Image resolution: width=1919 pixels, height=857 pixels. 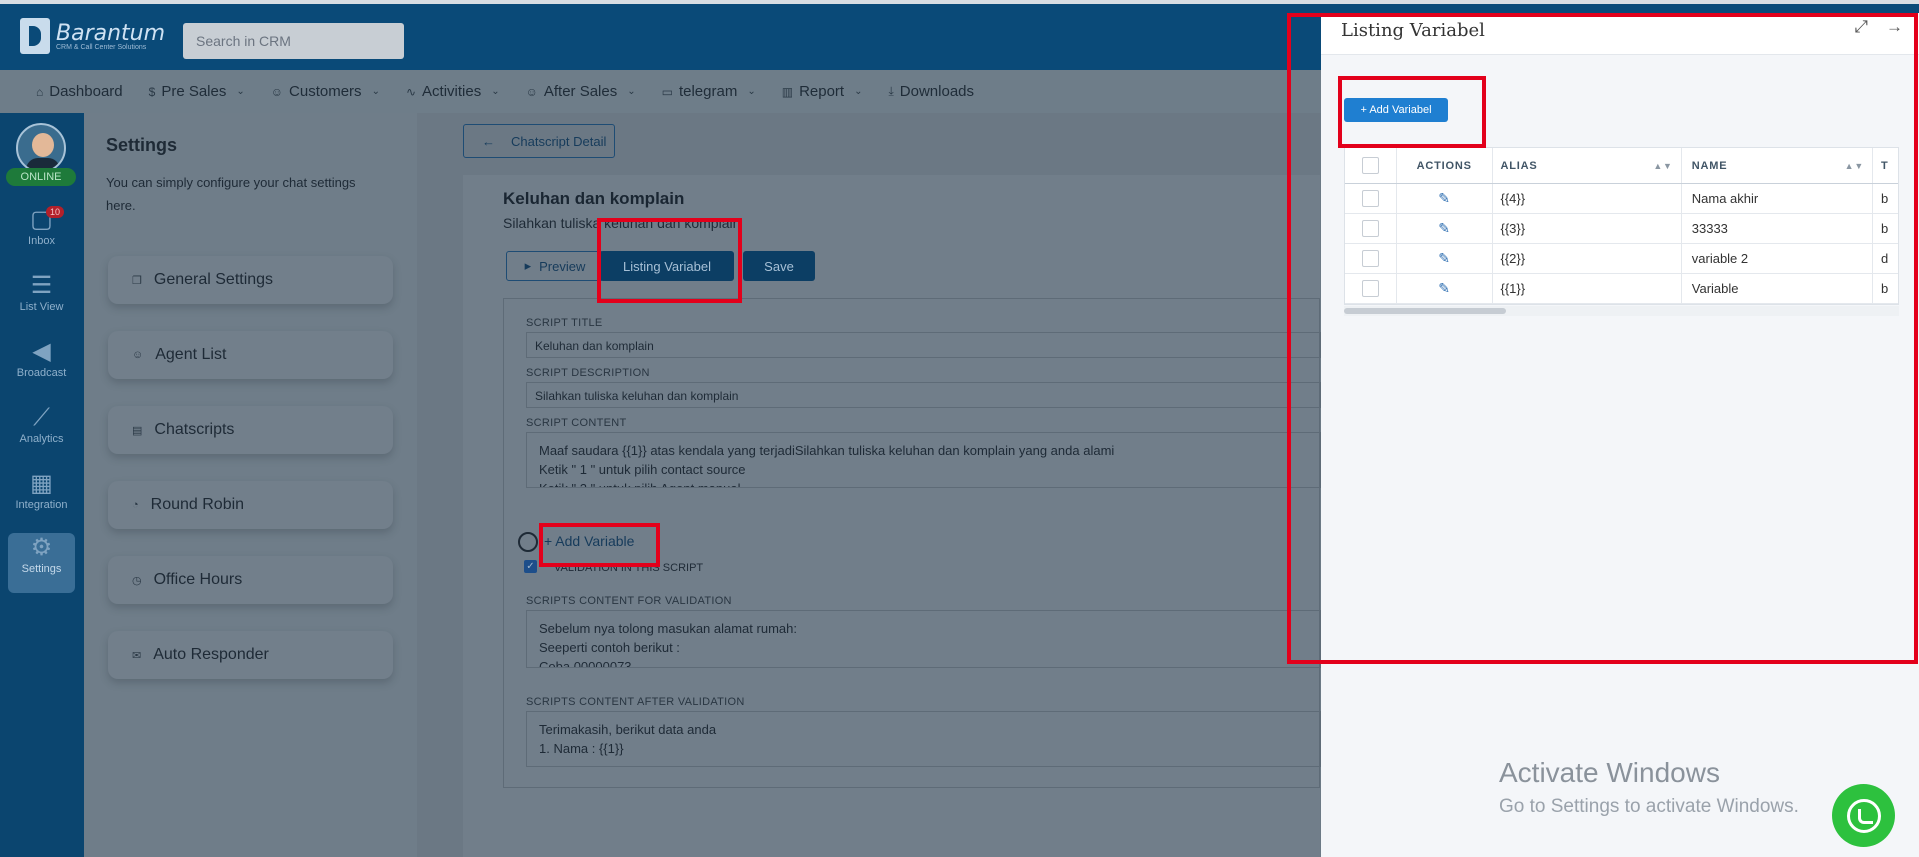 I want to click on after-validation-label: SCRIPTS CONTENT AFTER VALIDATION, so click(x=635, y=702).